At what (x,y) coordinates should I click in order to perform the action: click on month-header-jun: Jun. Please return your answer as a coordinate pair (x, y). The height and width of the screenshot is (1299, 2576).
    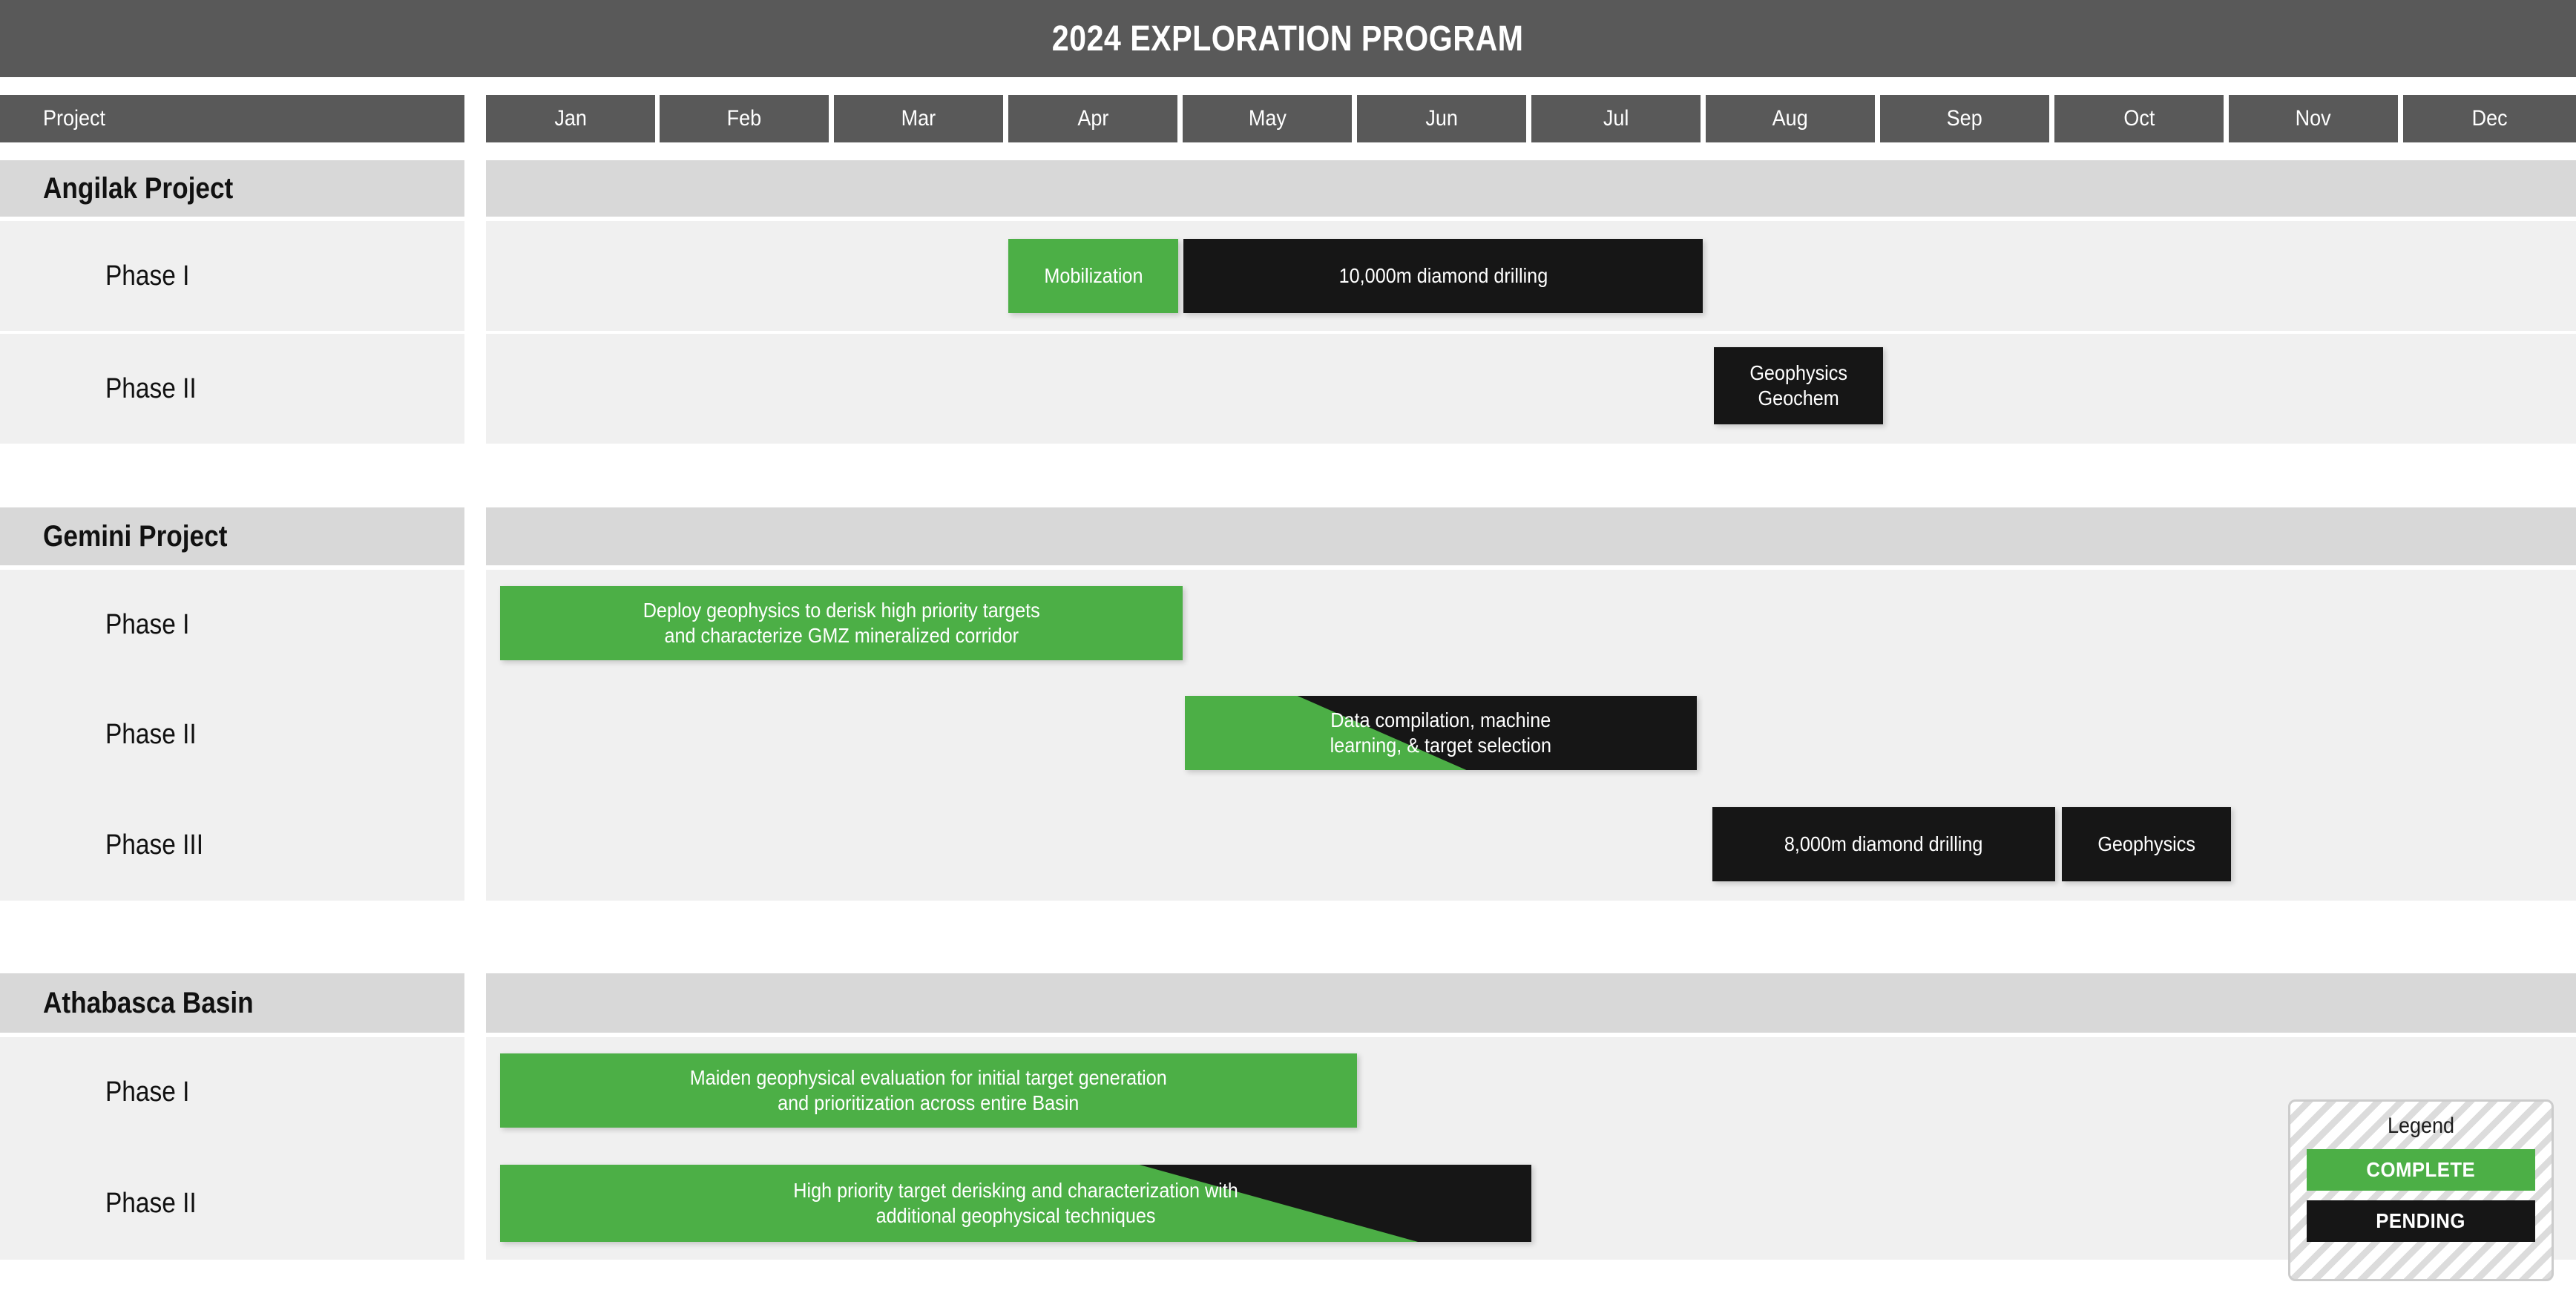
    Looking at the image, I should click on (1441, 118).